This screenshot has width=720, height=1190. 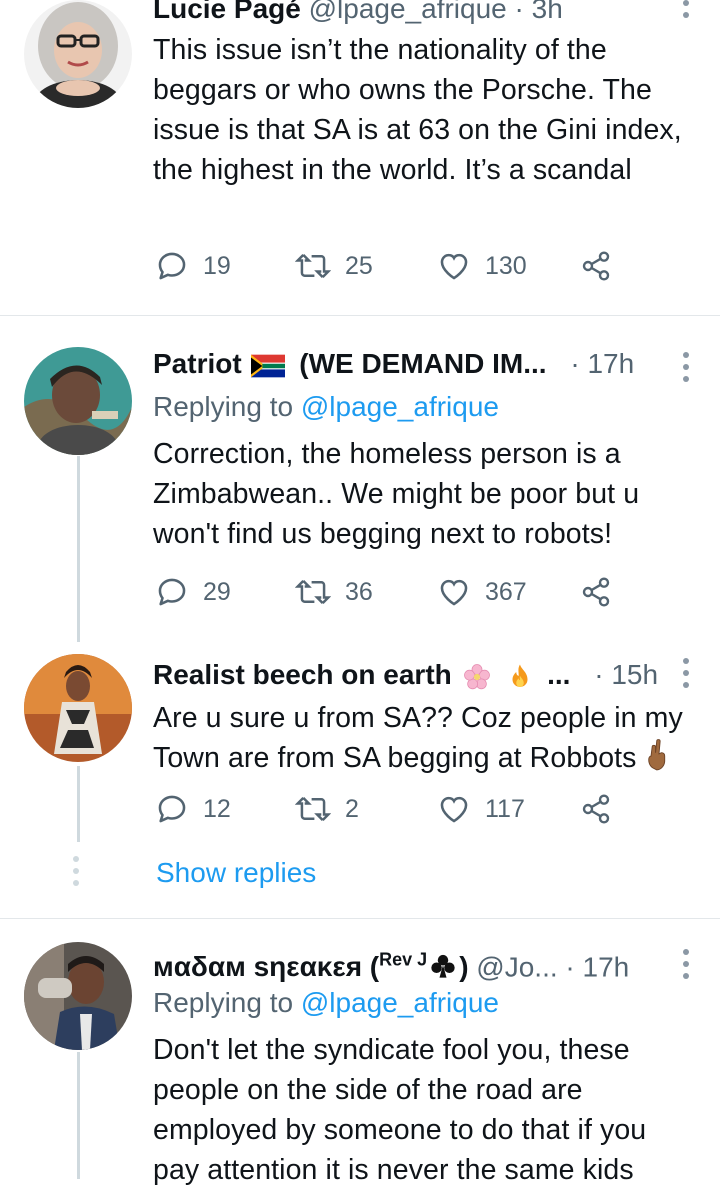 What do you see at coordinates (302, 674) in the screenshot?
I see `author-name: Realist beech on earth` at bounding box center [302, 674].